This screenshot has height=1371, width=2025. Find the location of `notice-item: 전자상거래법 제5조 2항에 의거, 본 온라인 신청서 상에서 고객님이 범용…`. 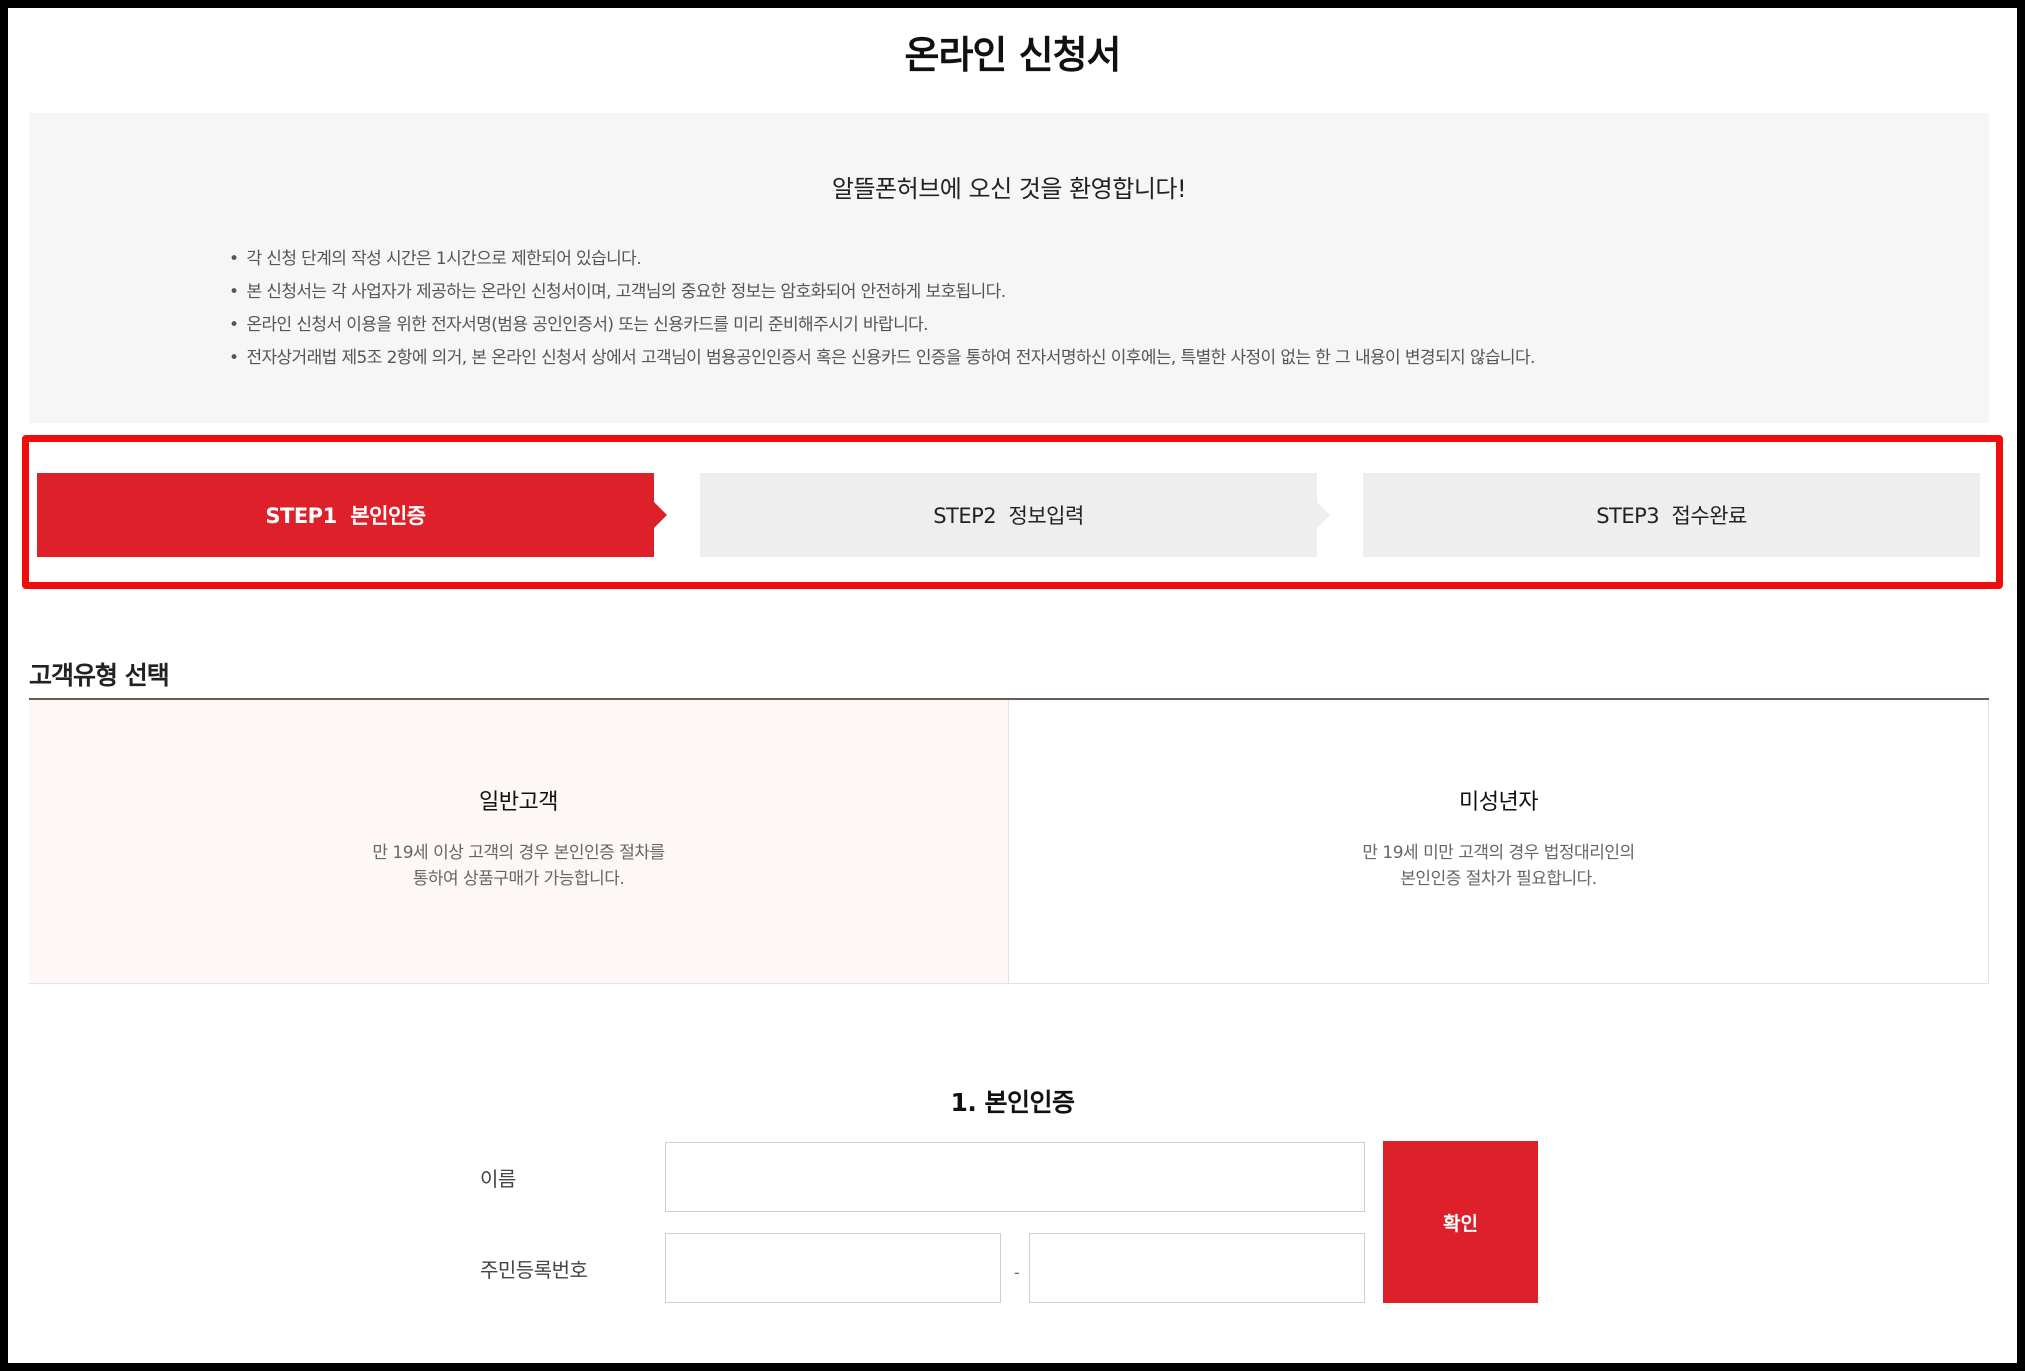

notice-item: 전자상거래법 제5조 2항에 의거, 본 온라인 신청서 상에서 고객님이 범용… is located at coordinates (882, 358).